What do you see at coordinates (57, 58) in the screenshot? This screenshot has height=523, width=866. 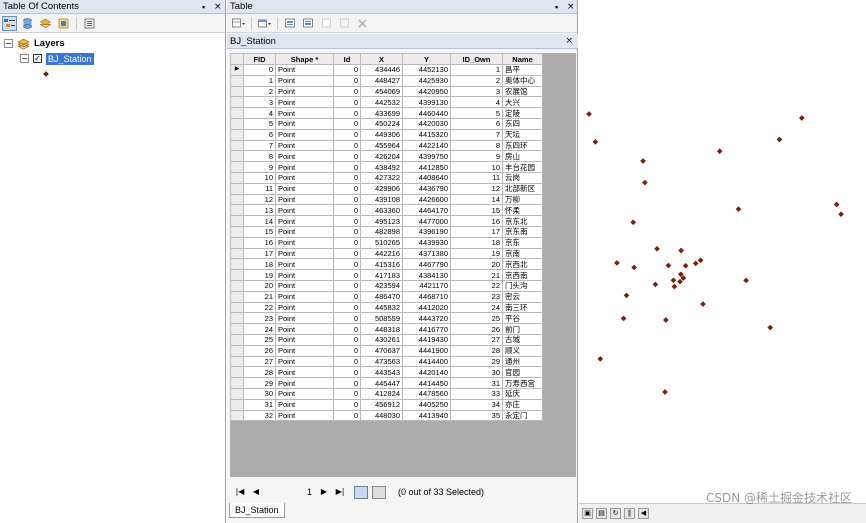 I see `layer-bj-station: − ✓ BJ_Station` at bounding box center [57, 58].